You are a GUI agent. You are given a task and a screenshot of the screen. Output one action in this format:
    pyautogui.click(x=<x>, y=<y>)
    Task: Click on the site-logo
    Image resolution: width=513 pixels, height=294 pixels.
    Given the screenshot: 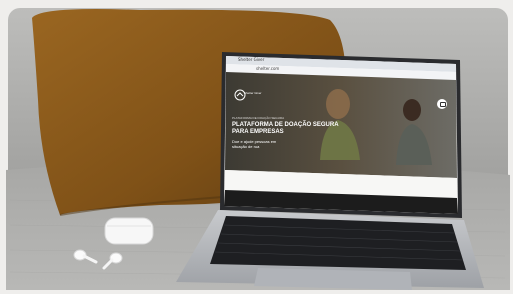 What is the action you would take?
    pyautogui.click(x=246, y=95)
    